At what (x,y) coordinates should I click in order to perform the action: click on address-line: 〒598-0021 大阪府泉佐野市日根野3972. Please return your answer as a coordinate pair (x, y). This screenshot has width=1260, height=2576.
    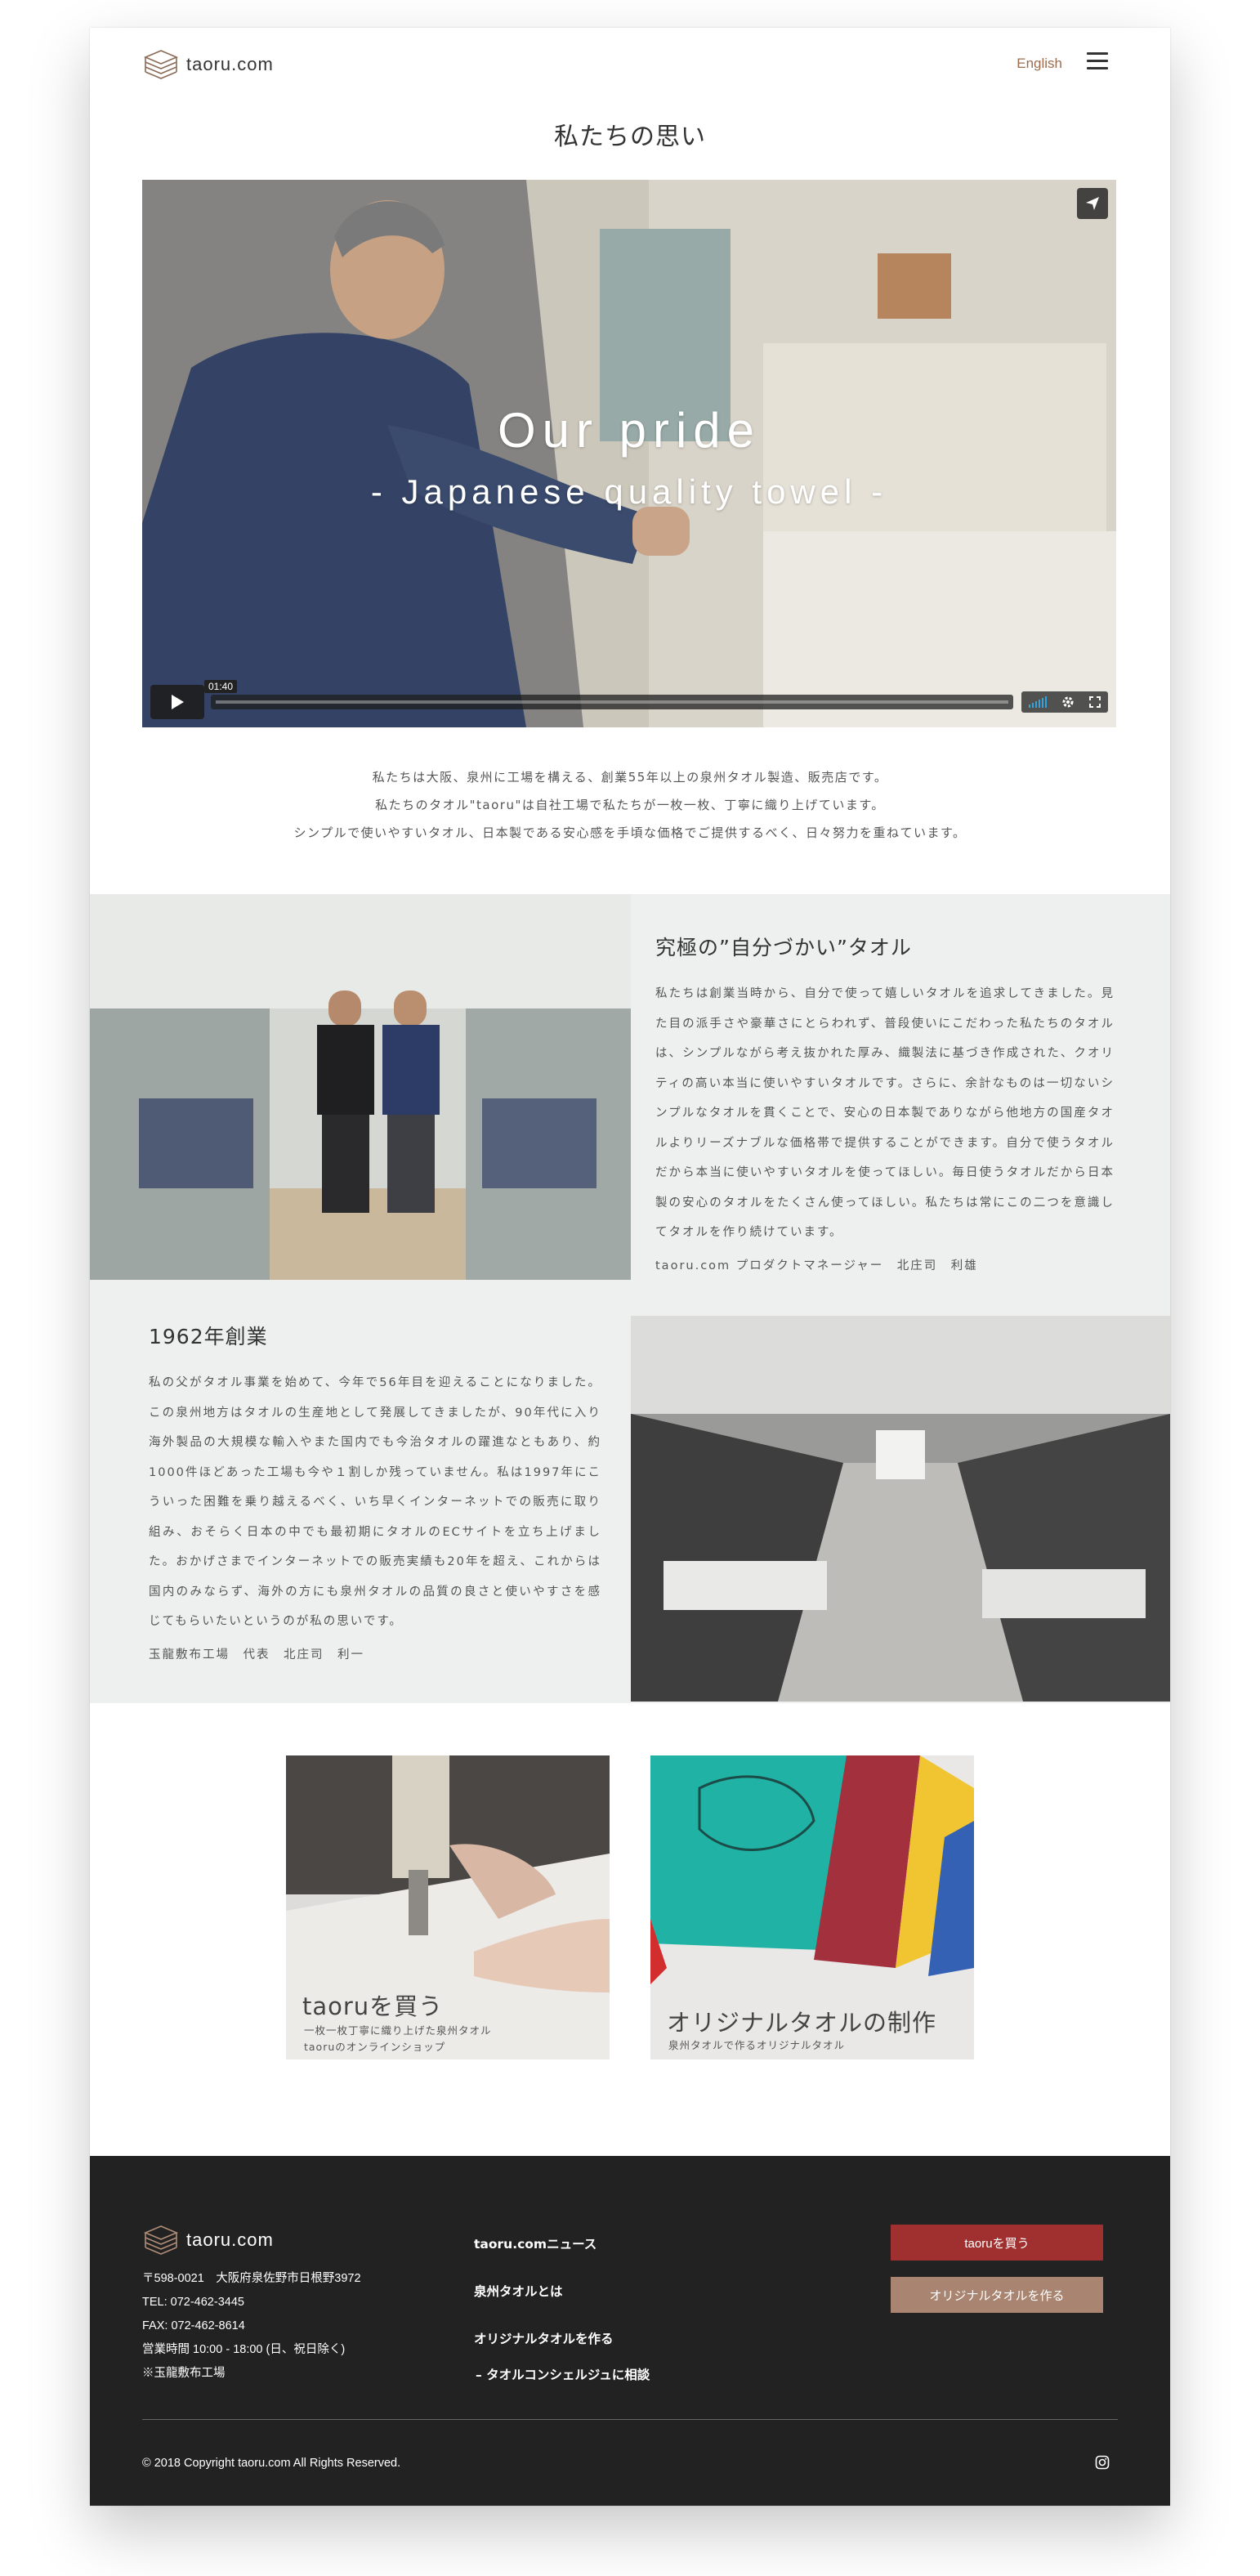
    Looking at the image, I should click on (251, 2278).